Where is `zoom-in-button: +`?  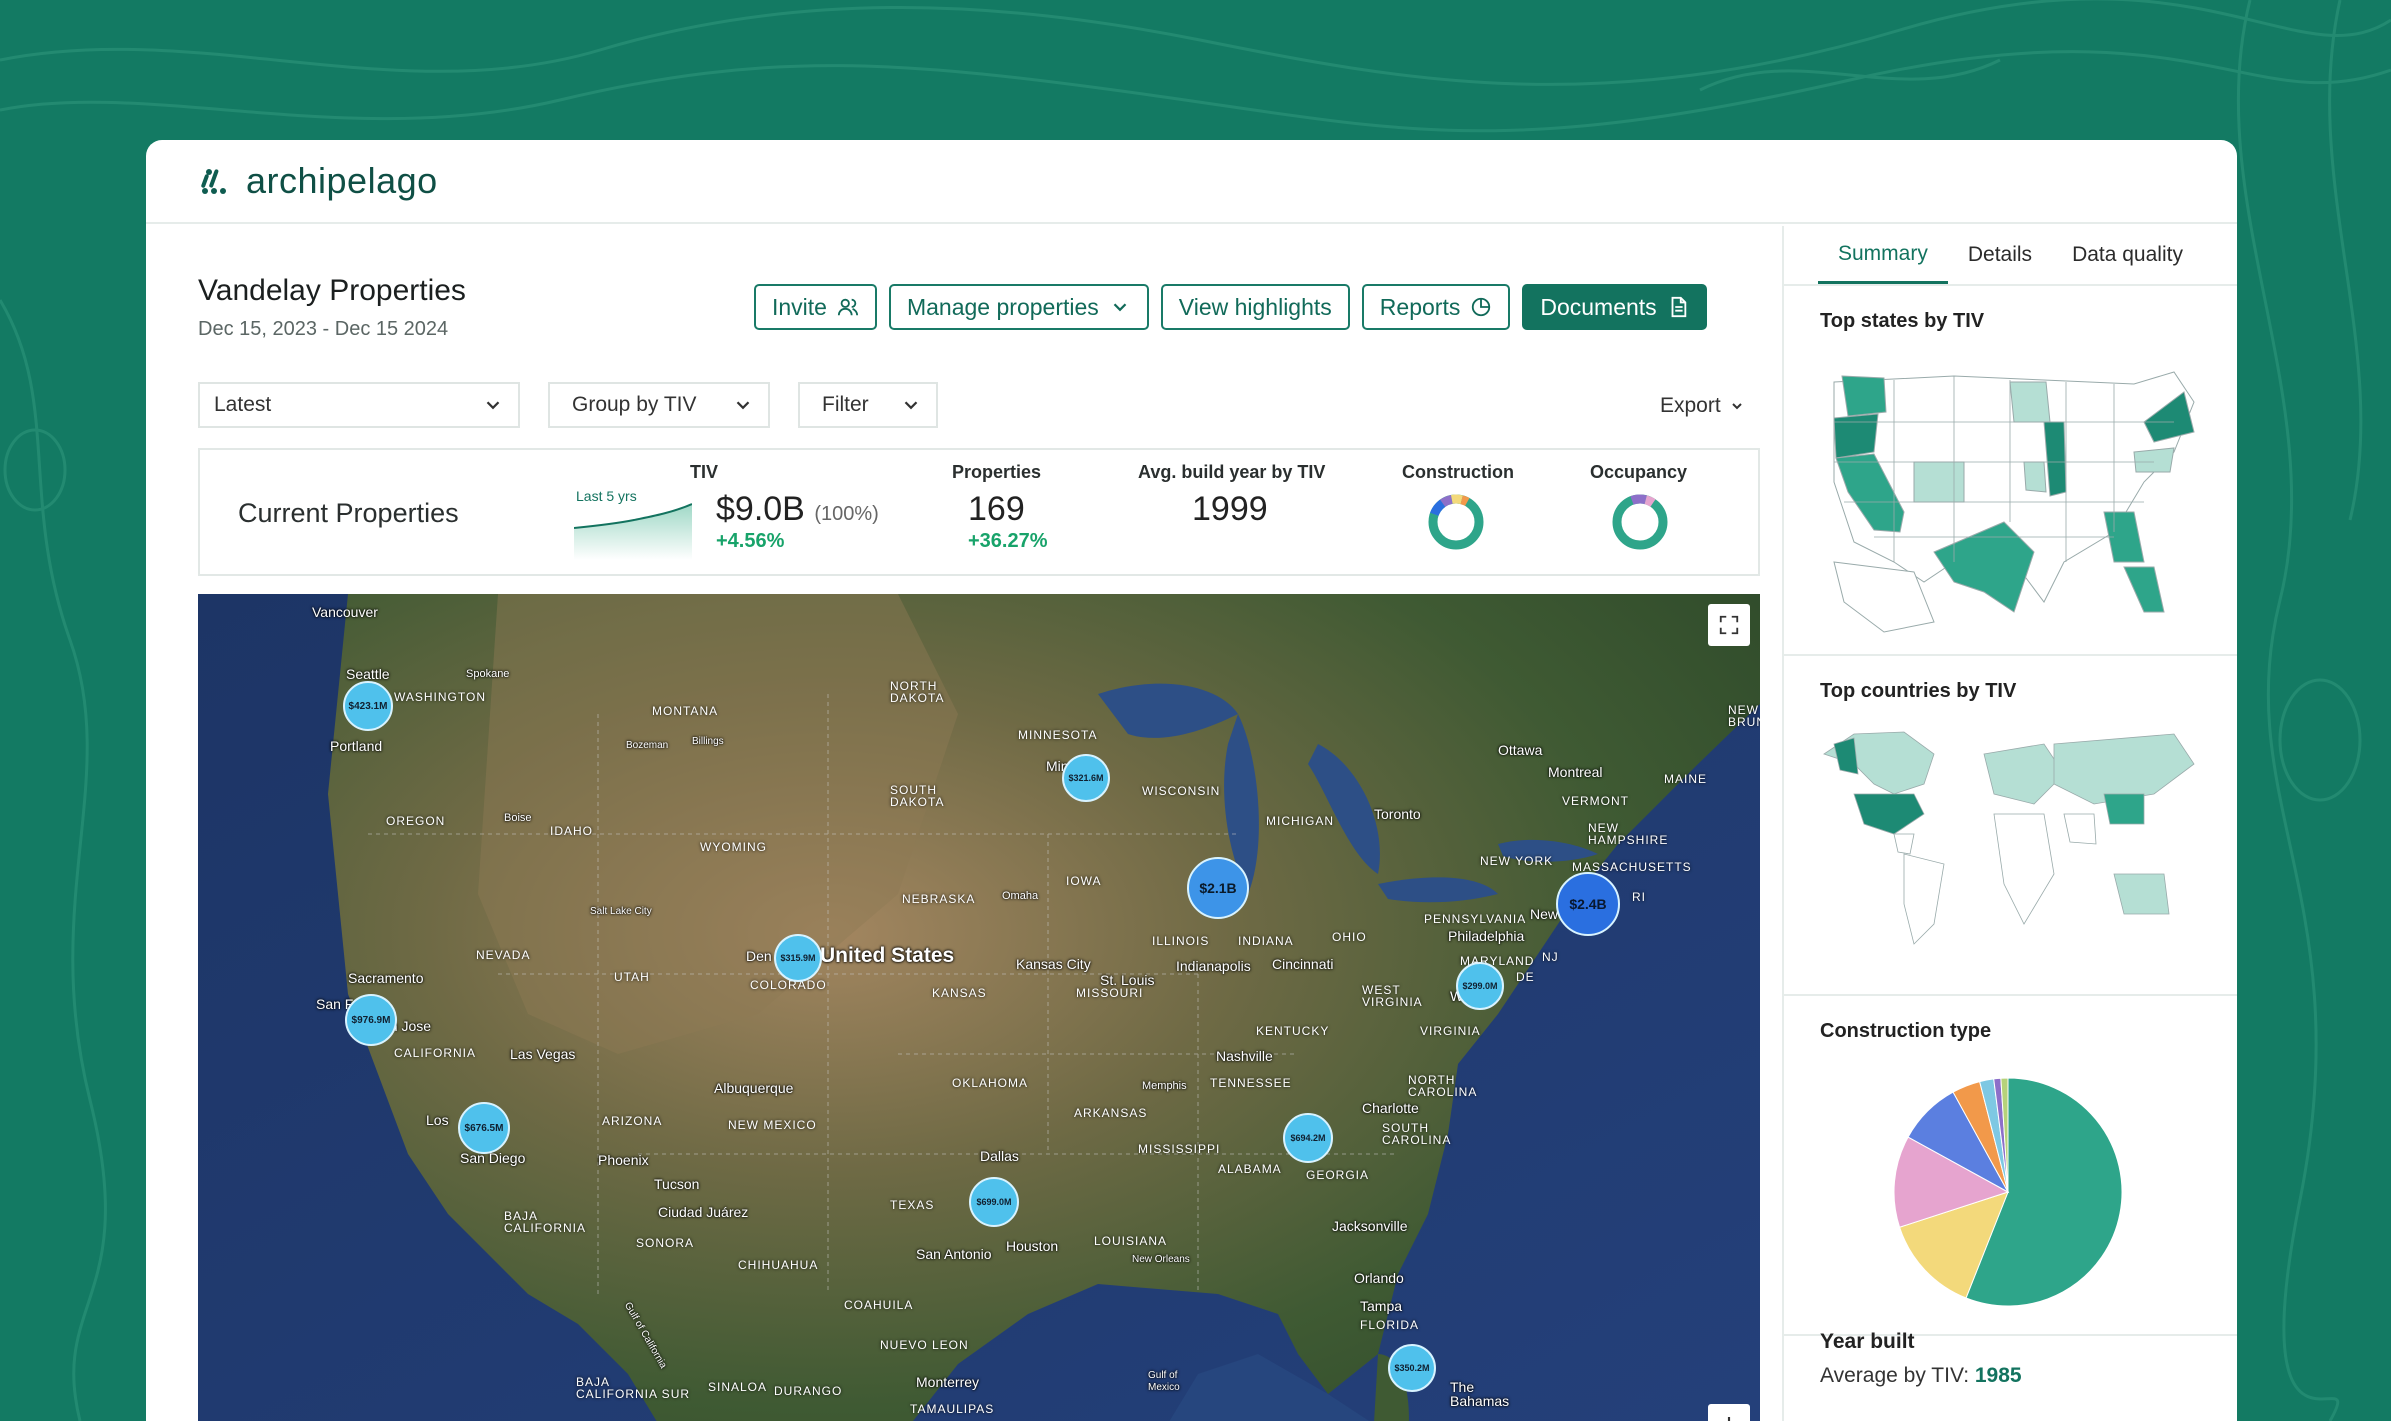 zoom-in-button: + is located at coordinates (1729, 1412).